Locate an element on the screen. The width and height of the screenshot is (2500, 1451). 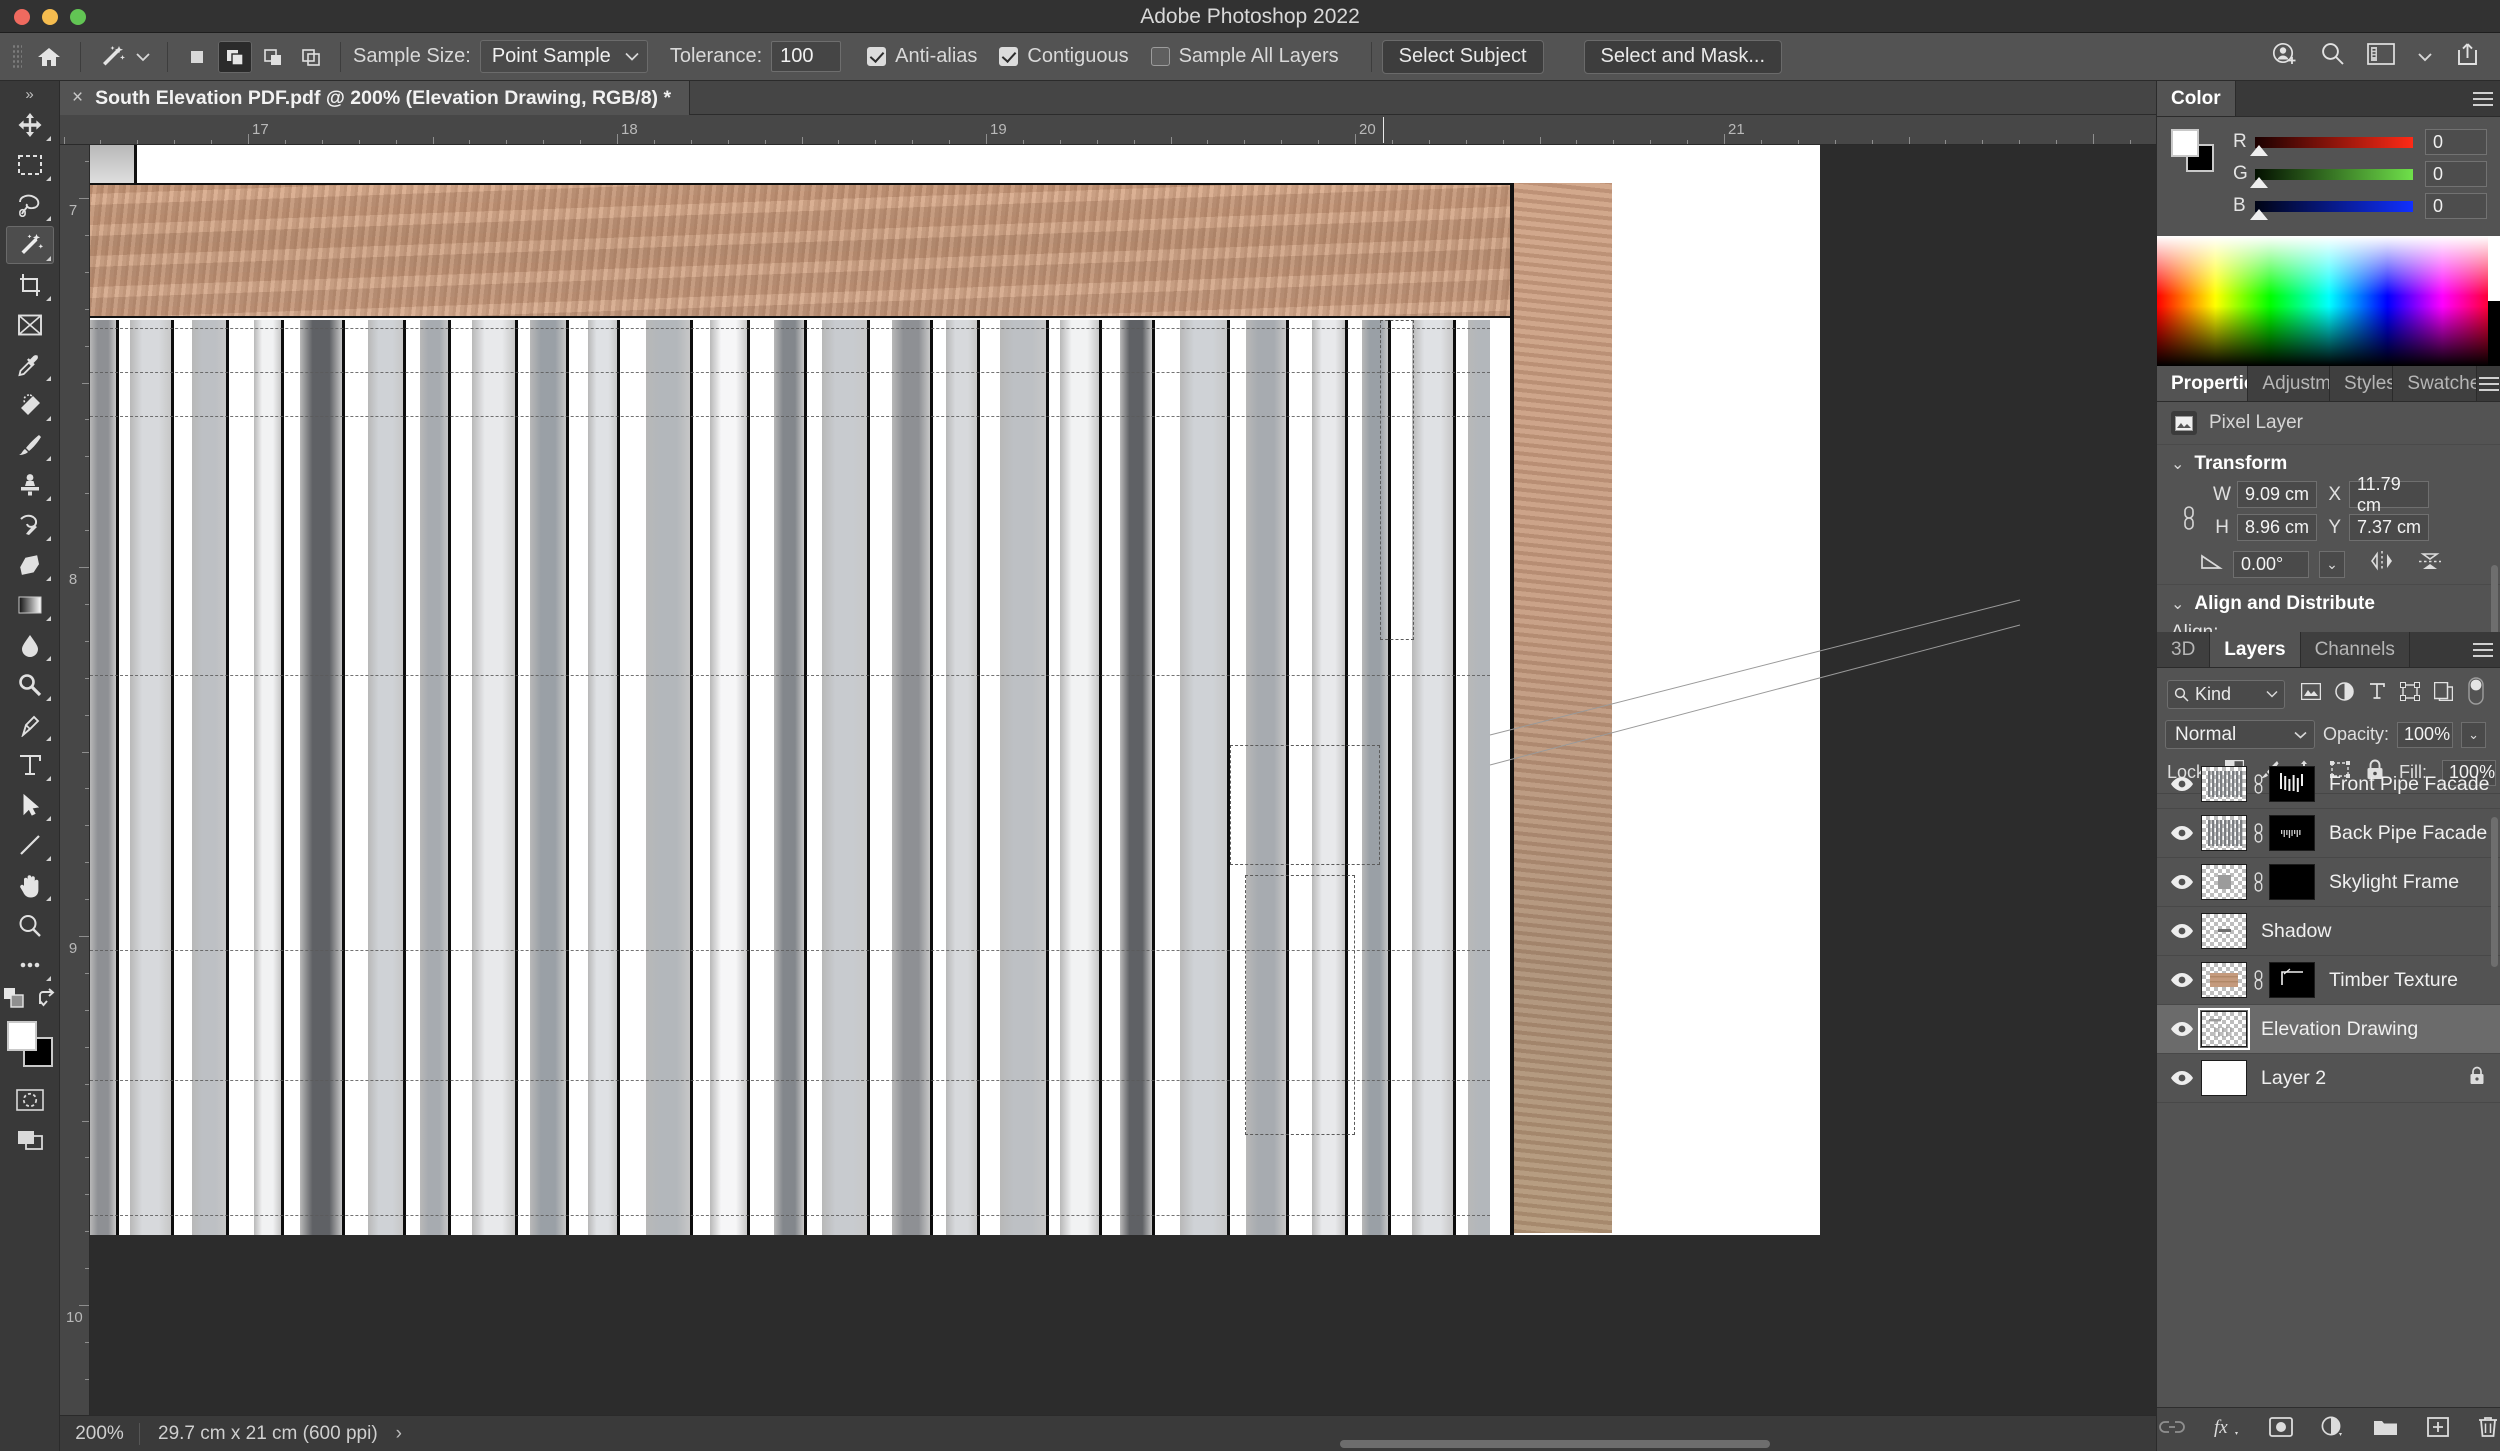
width-input: 9.09 cm is located at coordinates (2277, 494).